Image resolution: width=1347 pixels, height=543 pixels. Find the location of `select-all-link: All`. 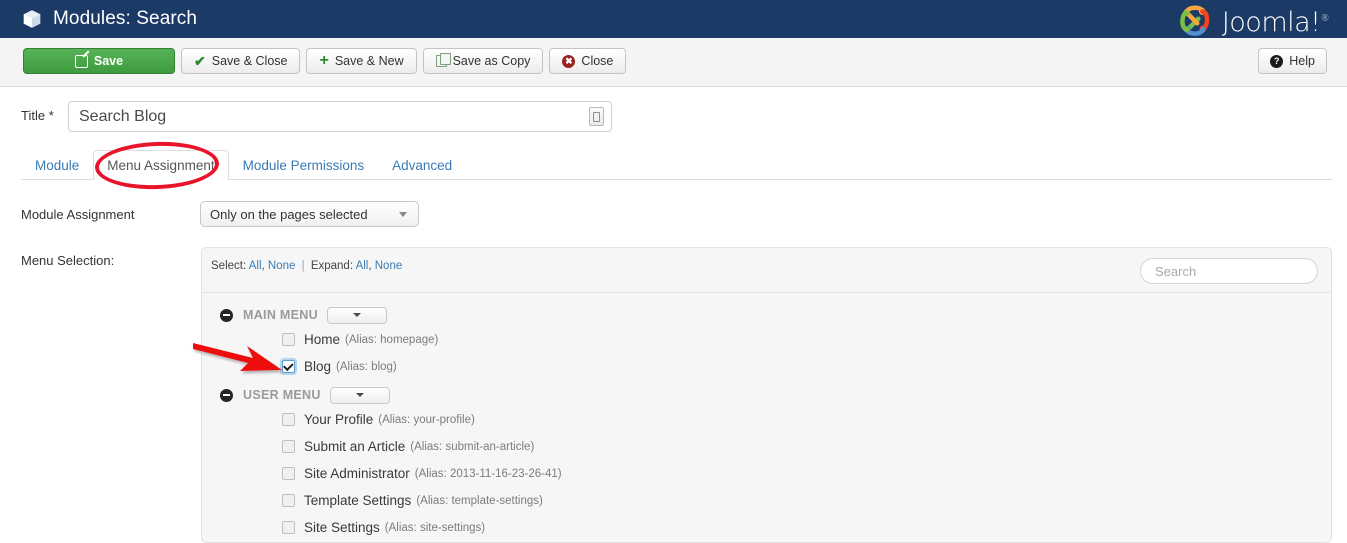

select-all-link: All is located at coordinates (255, 266).